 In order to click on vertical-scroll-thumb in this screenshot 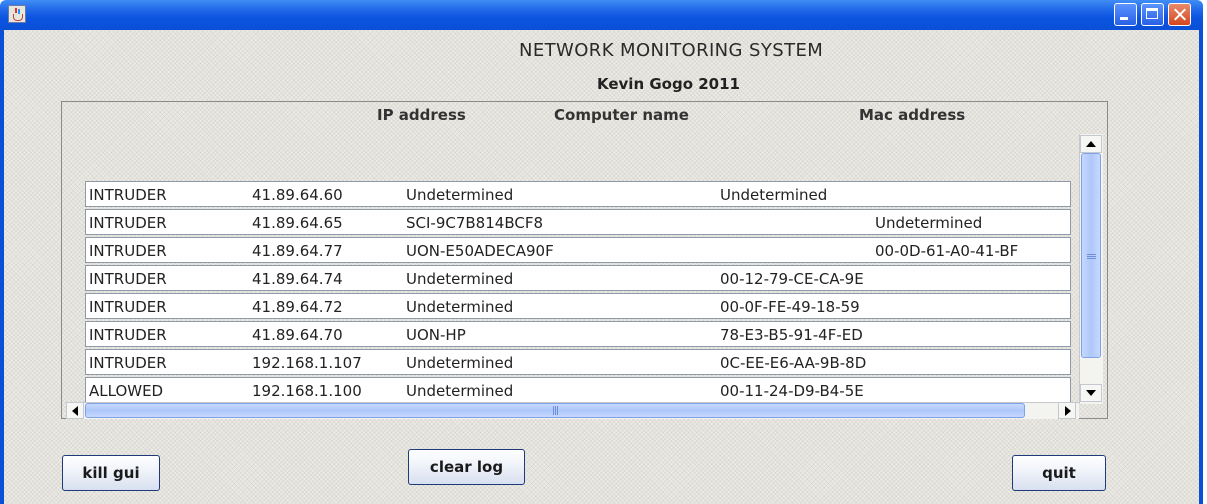, I will do `click(1091, 255)`.